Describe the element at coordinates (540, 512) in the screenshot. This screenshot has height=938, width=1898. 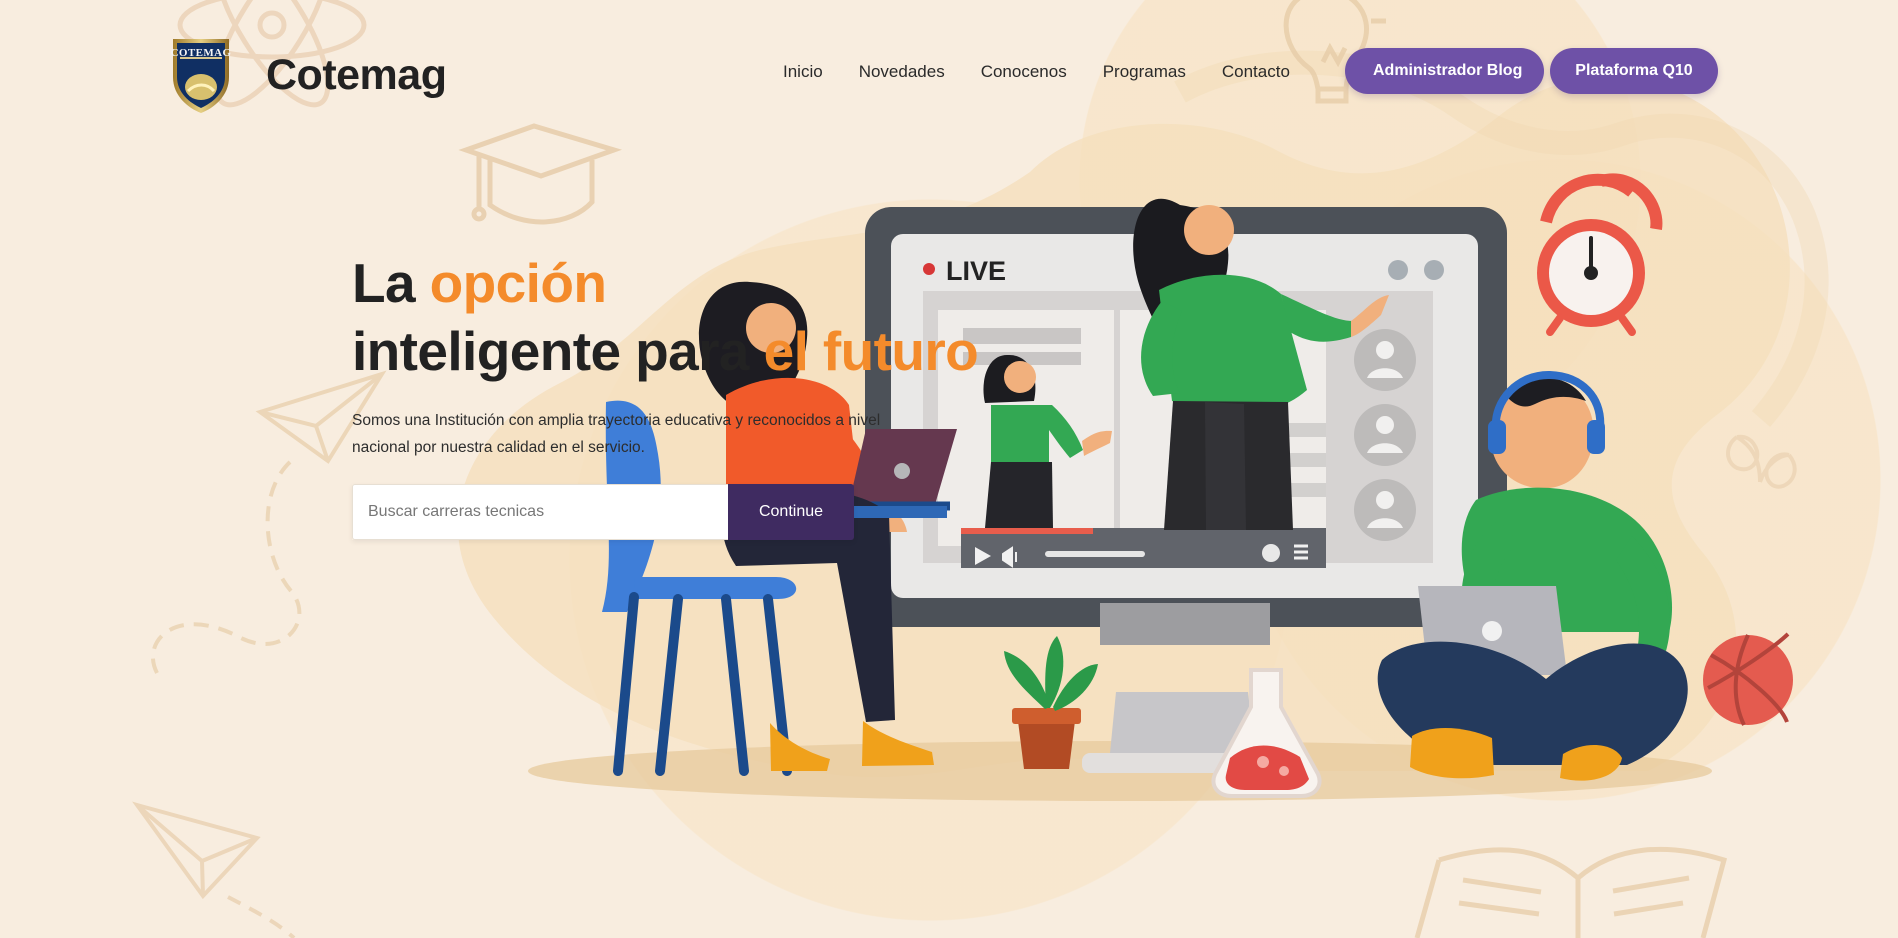
I see `career-search-input` at that location.